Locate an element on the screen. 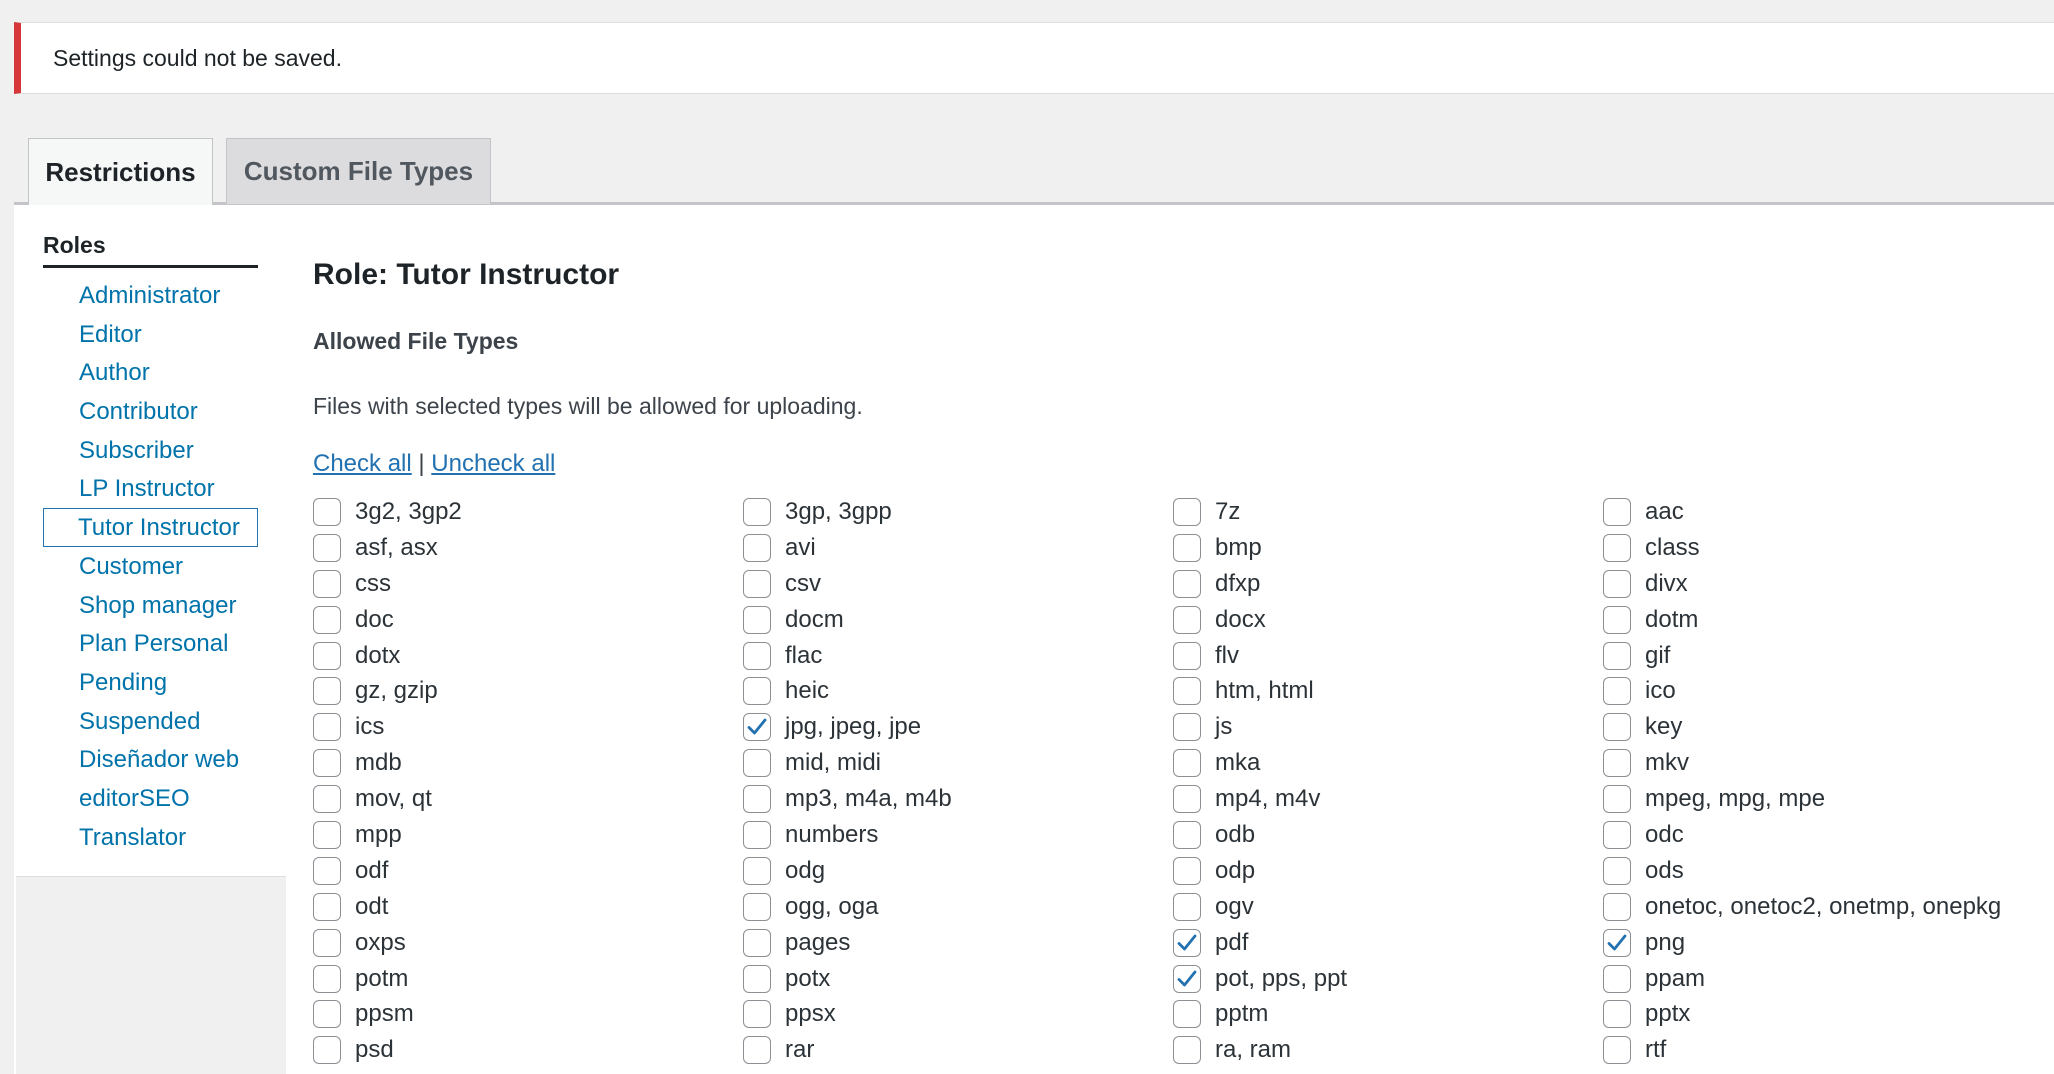 This screenshot has width=2054, height=1074. file-type-option: odf is located at coordinates (528, 871).